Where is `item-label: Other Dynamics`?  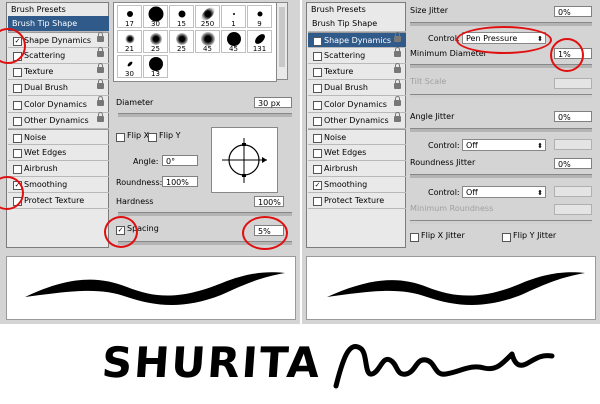
item-label: Other Dynamics is located at coordinates (356, 120).